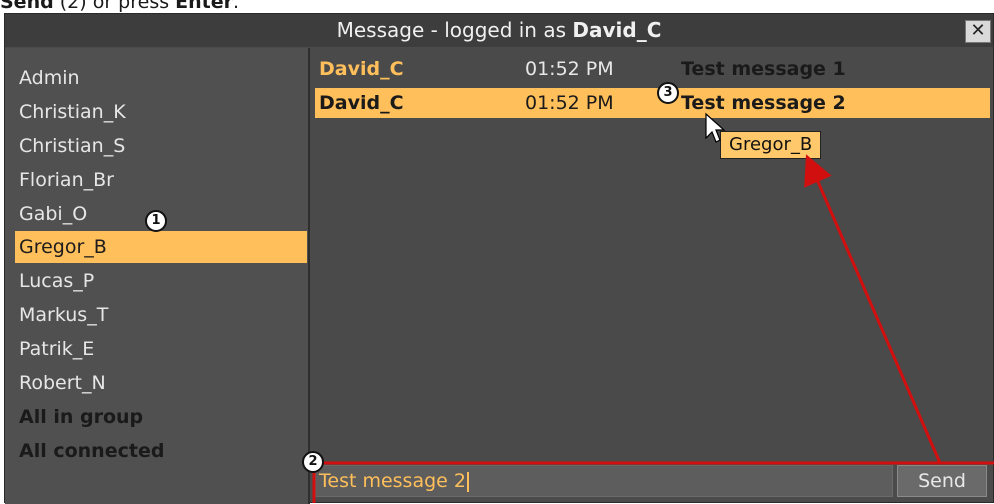 The height and width of the screenshot is (504, 994). I want to click on callout-3: 3, so click(668, 93).